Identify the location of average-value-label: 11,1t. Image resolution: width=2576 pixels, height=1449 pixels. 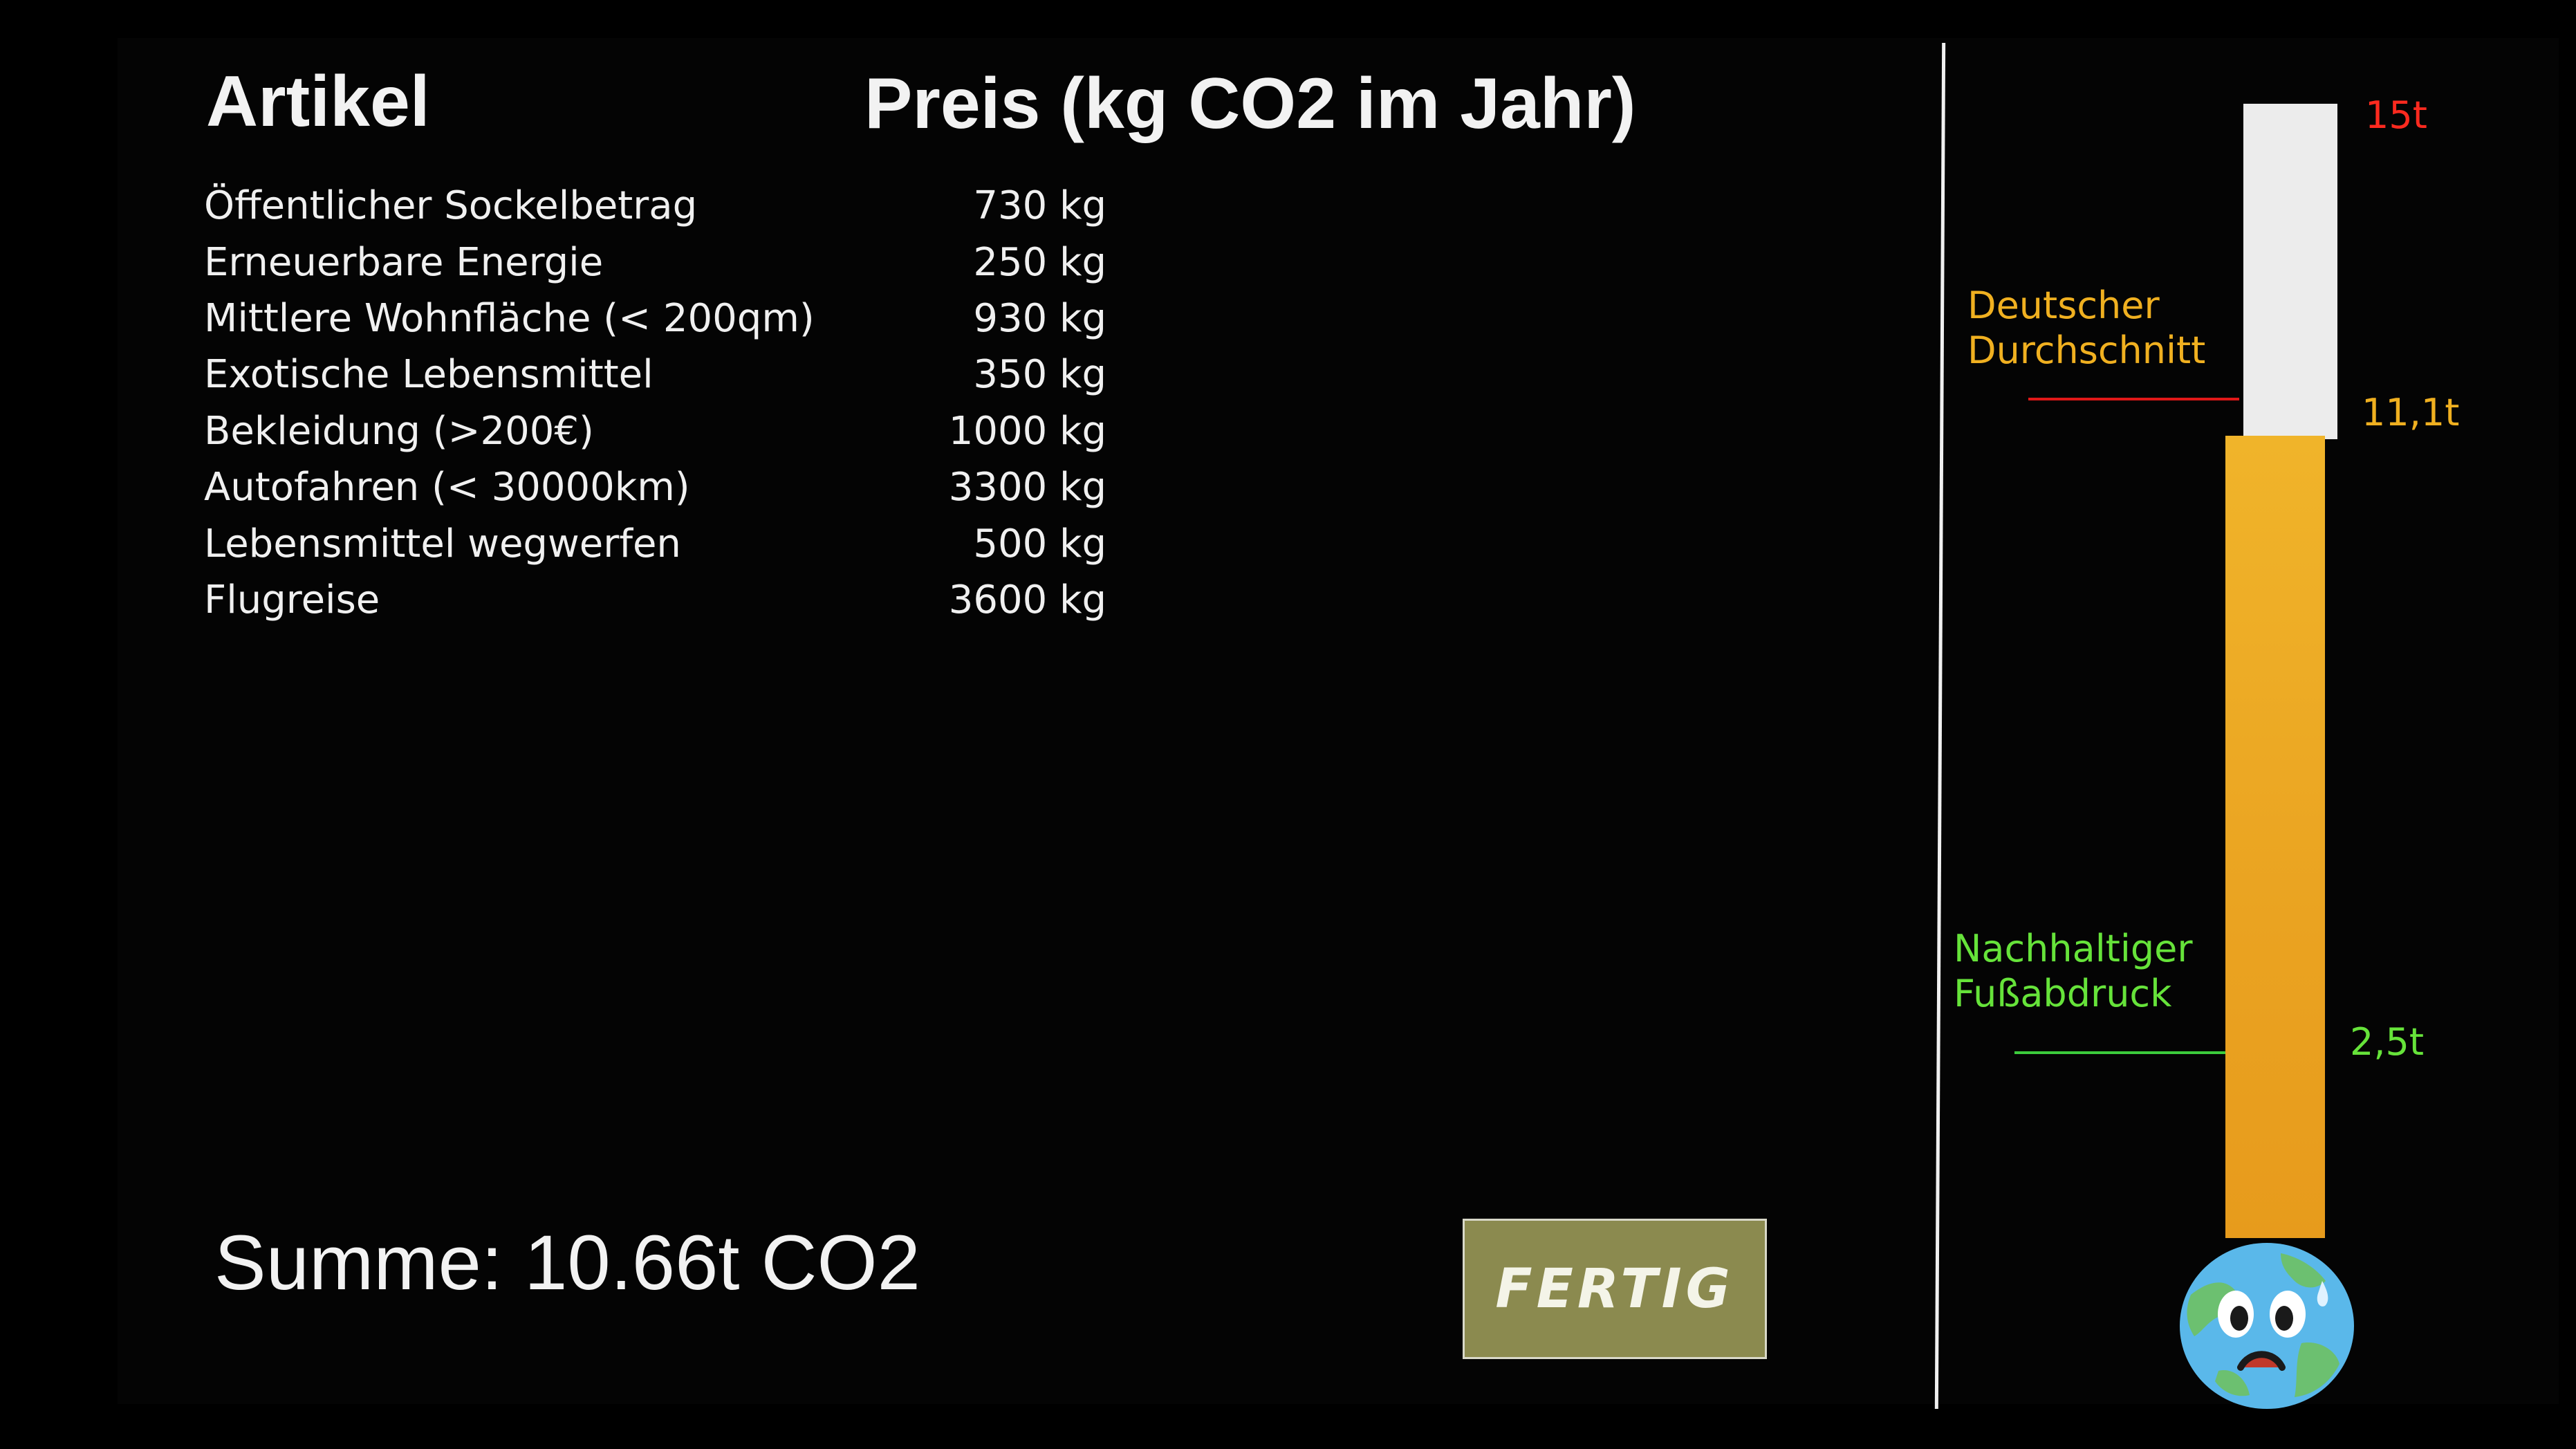
(2411, 412).